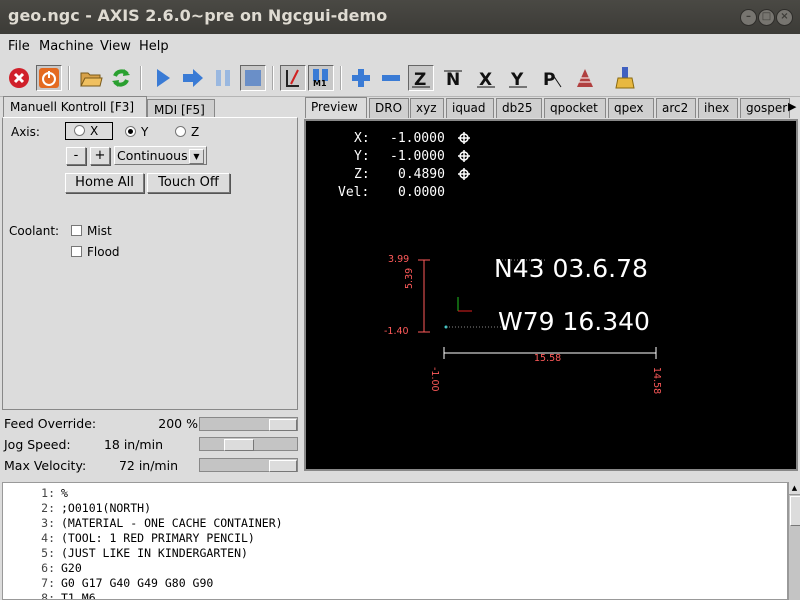  What do you see at coordinates (193, 78) in the screenshot?
I see `step-icon` at bounding box center [193, 78].